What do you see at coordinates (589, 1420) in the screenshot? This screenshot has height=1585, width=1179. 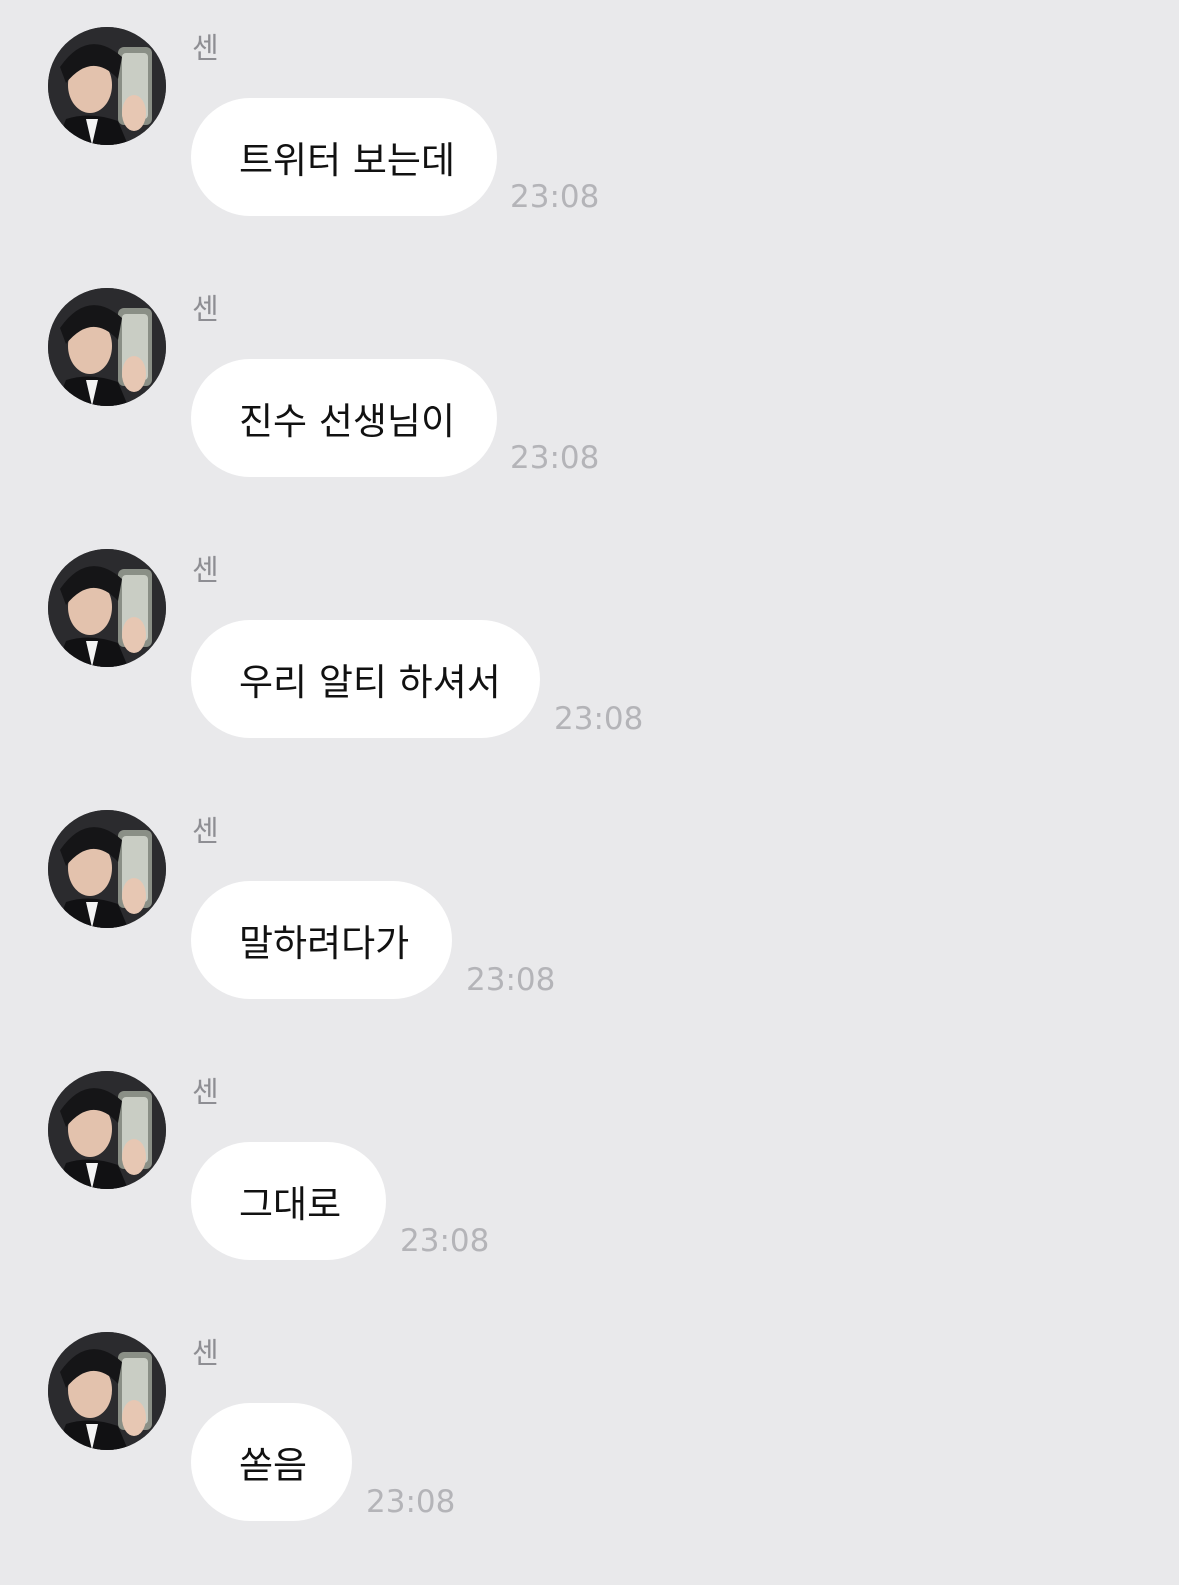 I see `message-row: 센 쏟음 23:08` at bounding box center [589, 1420].